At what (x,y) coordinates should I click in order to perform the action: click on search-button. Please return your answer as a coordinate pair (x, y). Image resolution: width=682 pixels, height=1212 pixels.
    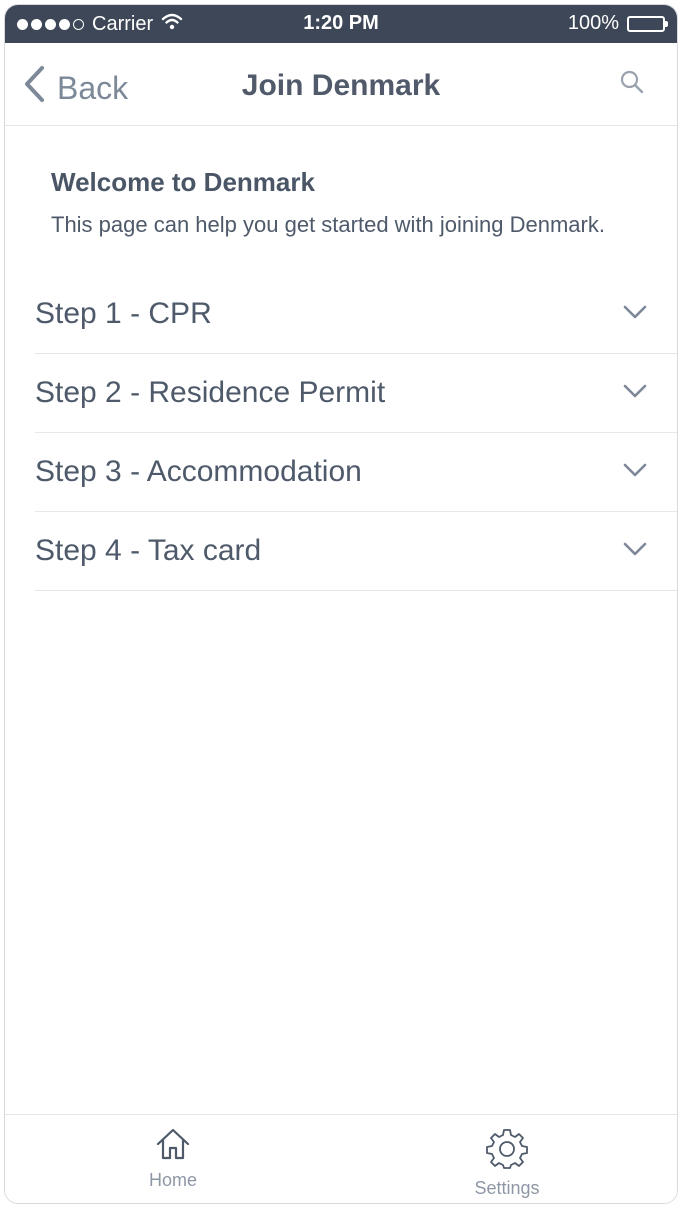
    Looking at the image, I should click on (632, 84).